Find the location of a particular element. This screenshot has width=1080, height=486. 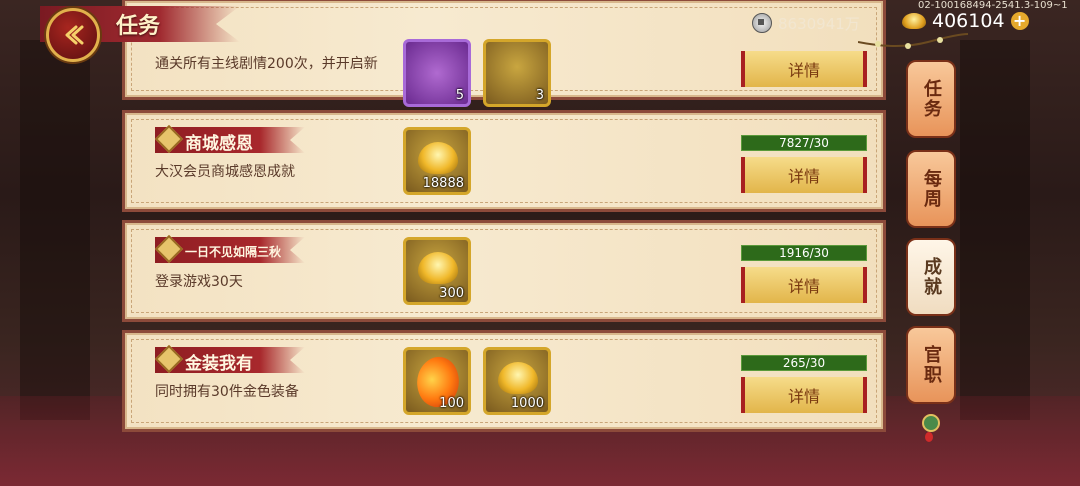

achievement-description: 通关所有主线剧情200次，并开启新 is located at coordinates (266, 64).